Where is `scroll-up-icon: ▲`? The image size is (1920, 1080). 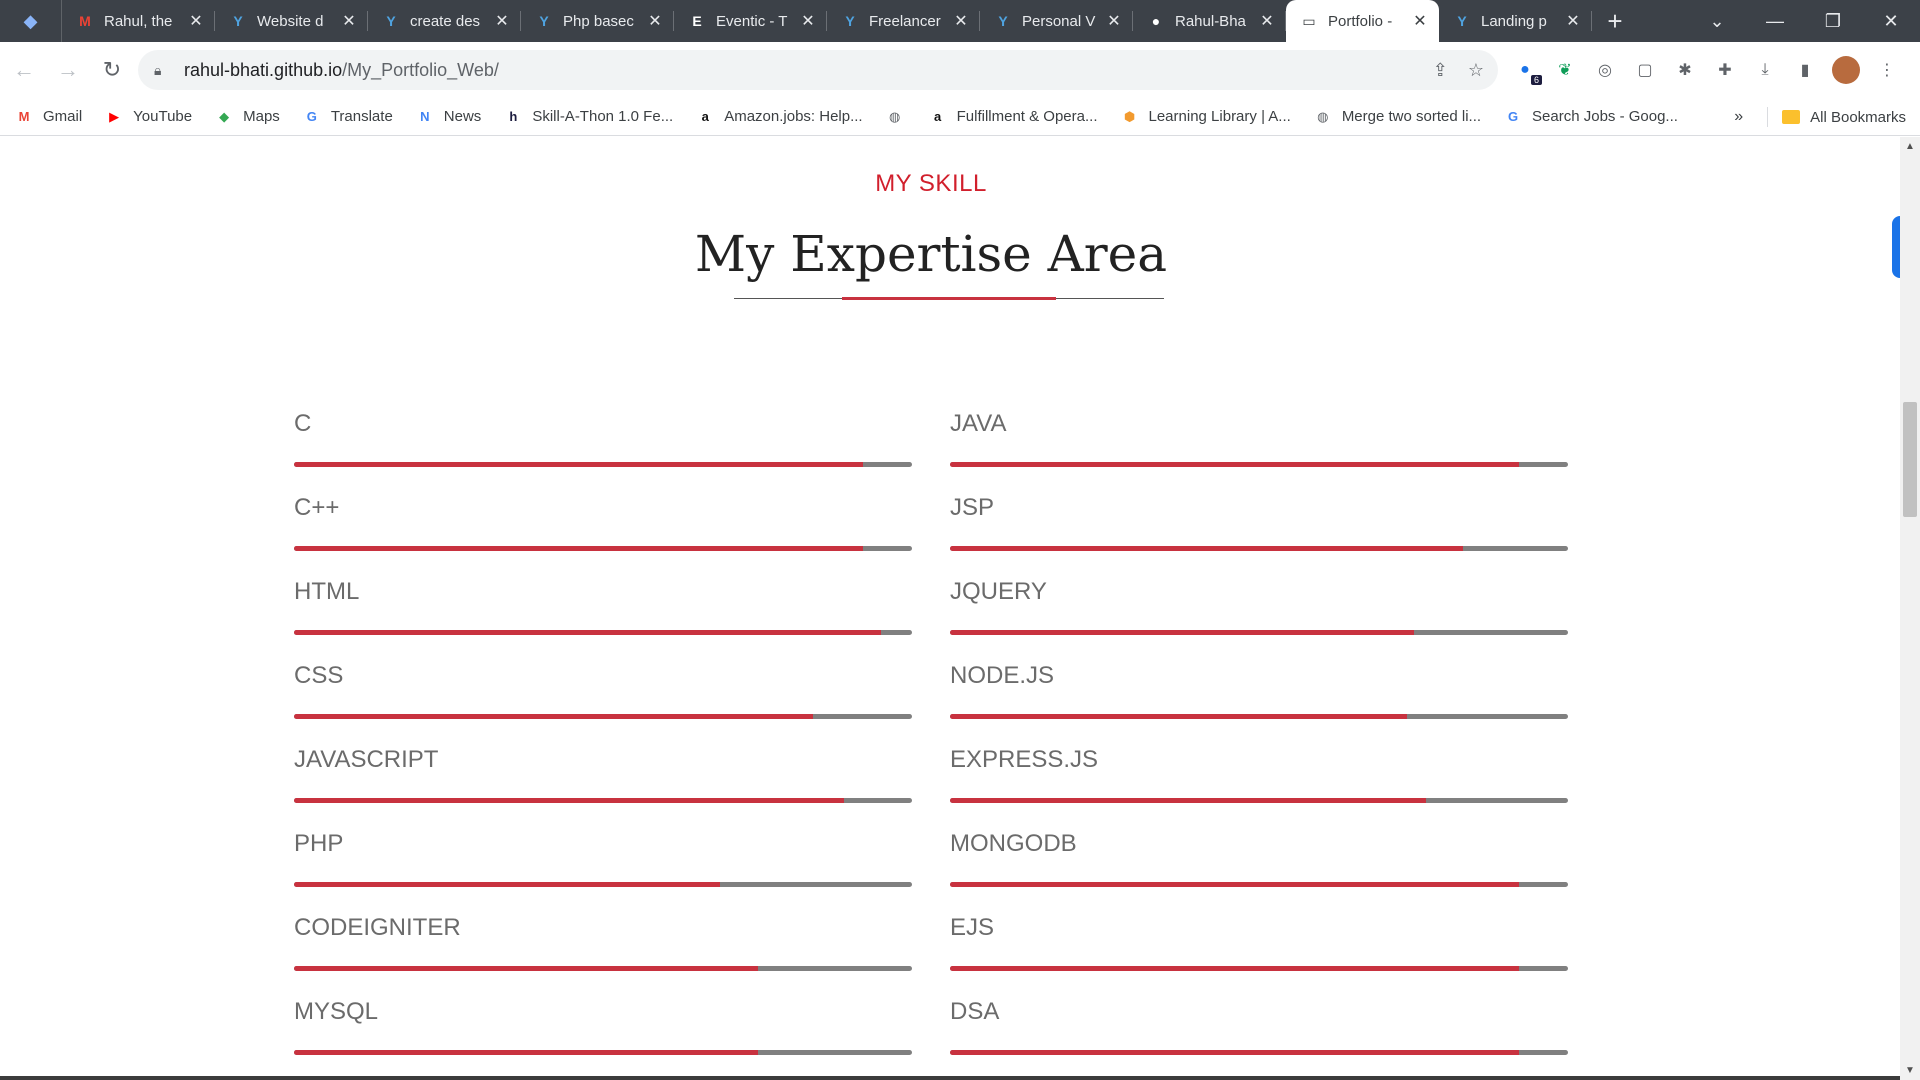 scroll-up-icon: ▲ is located at coordinates (1910, 146).